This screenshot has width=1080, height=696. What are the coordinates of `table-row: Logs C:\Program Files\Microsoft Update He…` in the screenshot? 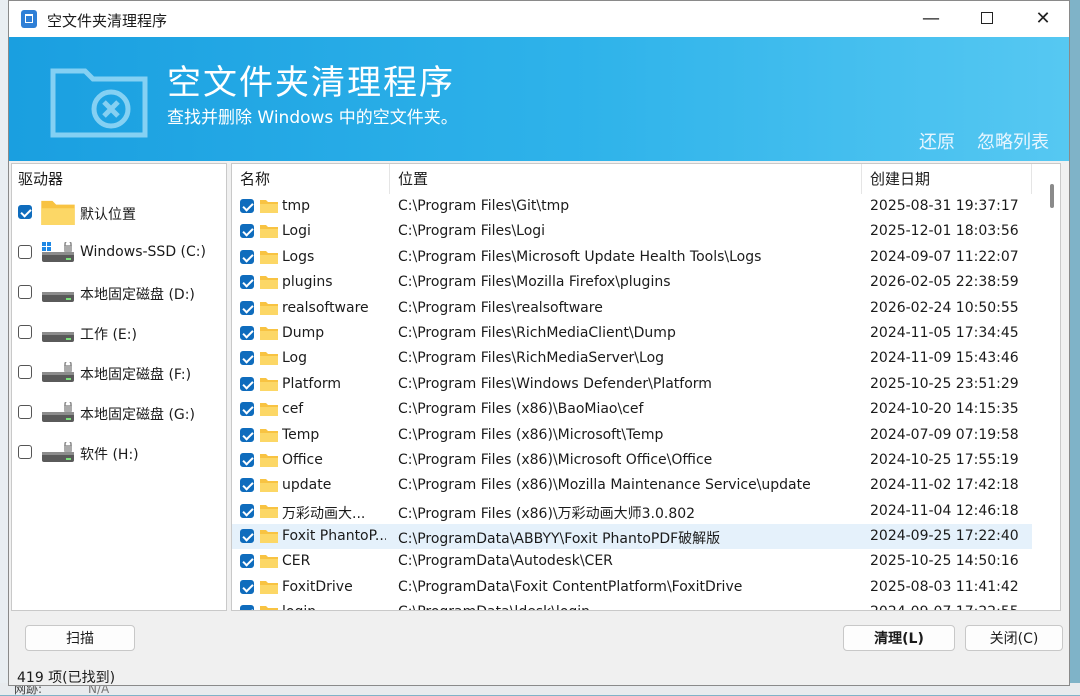 It's located at (632, 257).